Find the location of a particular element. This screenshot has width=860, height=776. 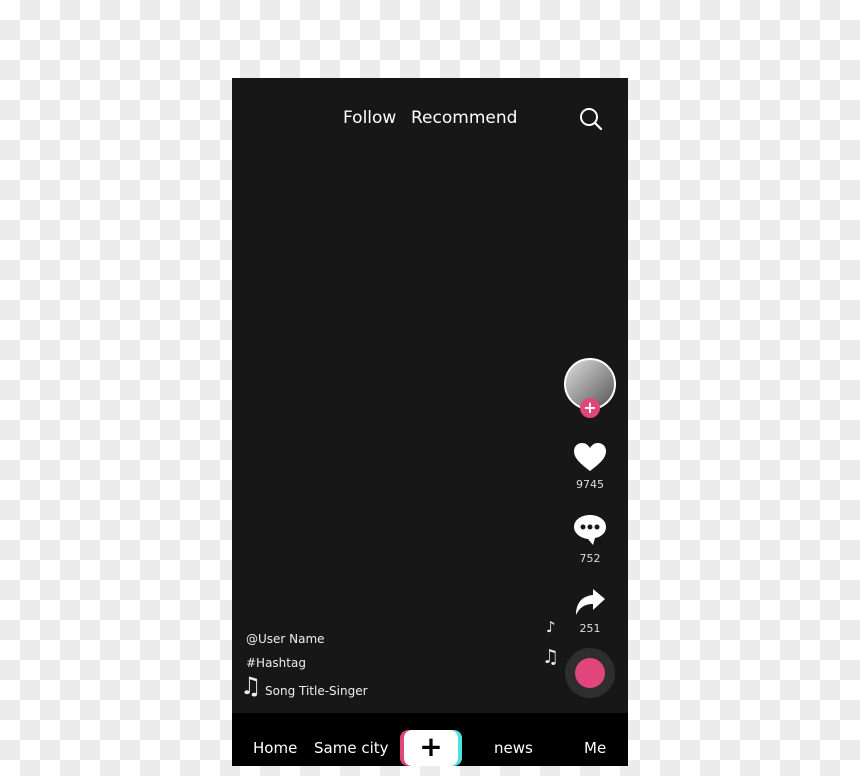

comment-button: 752 is located at coordinates (590, 539).